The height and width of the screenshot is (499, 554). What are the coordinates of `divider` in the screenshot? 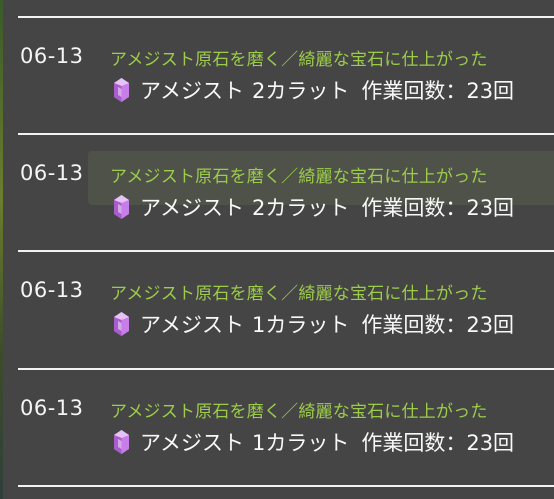 It's located at (286, 486).